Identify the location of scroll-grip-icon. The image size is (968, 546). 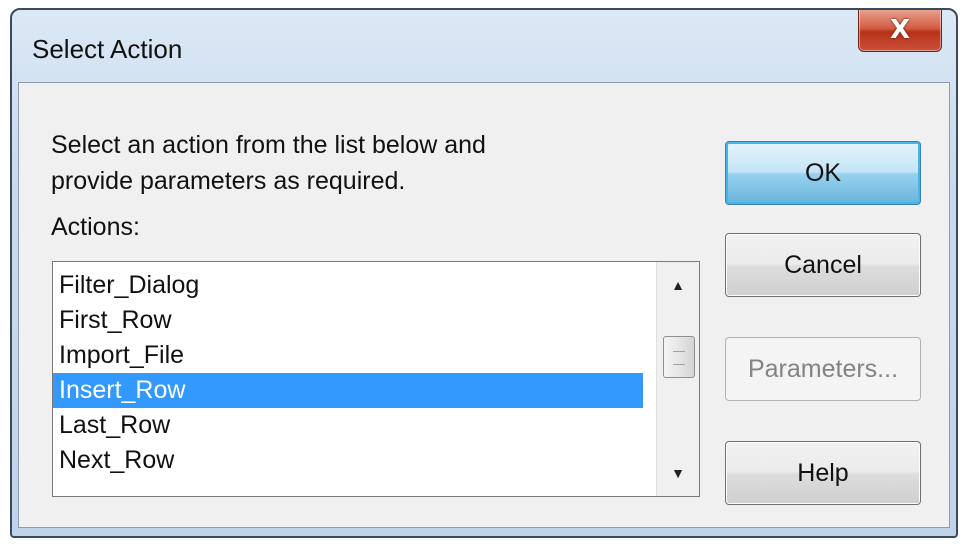
(679, 358).